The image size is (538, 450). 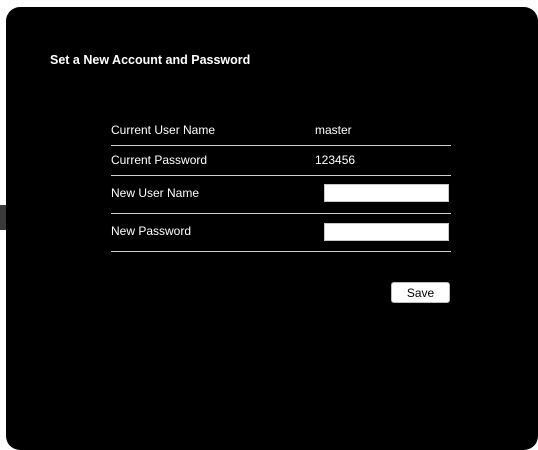 I want to click on row-new-password: New Password, so click(x=281, y=232).